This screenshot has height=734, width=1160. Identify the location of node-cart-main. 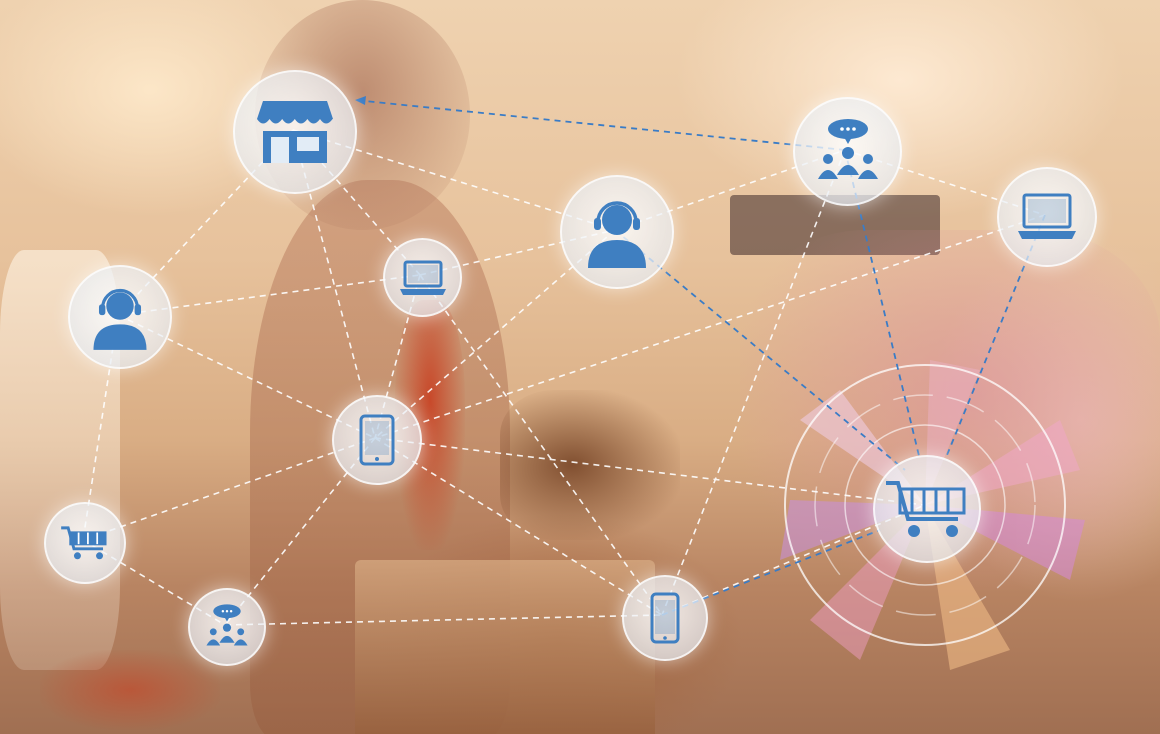
(927, 509).